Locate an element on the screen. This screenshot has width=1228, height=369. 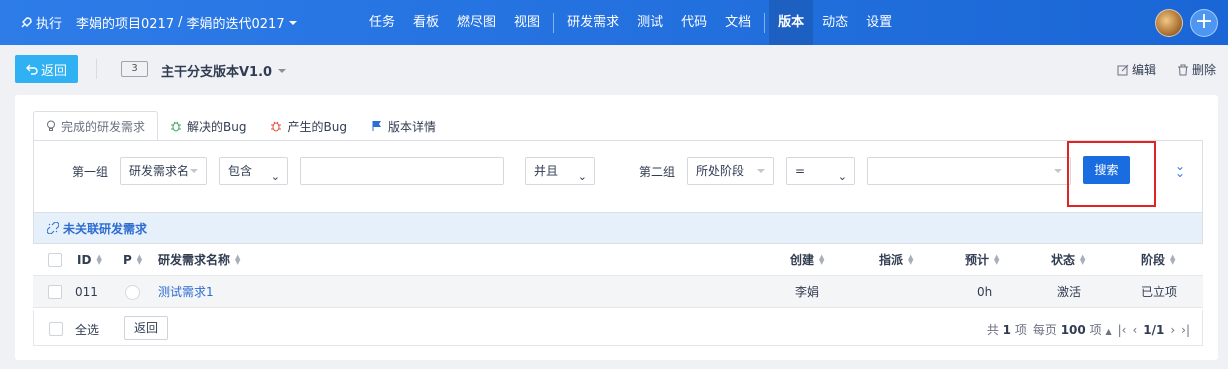
tab-label: 完成的研发需求 is located at coordinates (103, 126).